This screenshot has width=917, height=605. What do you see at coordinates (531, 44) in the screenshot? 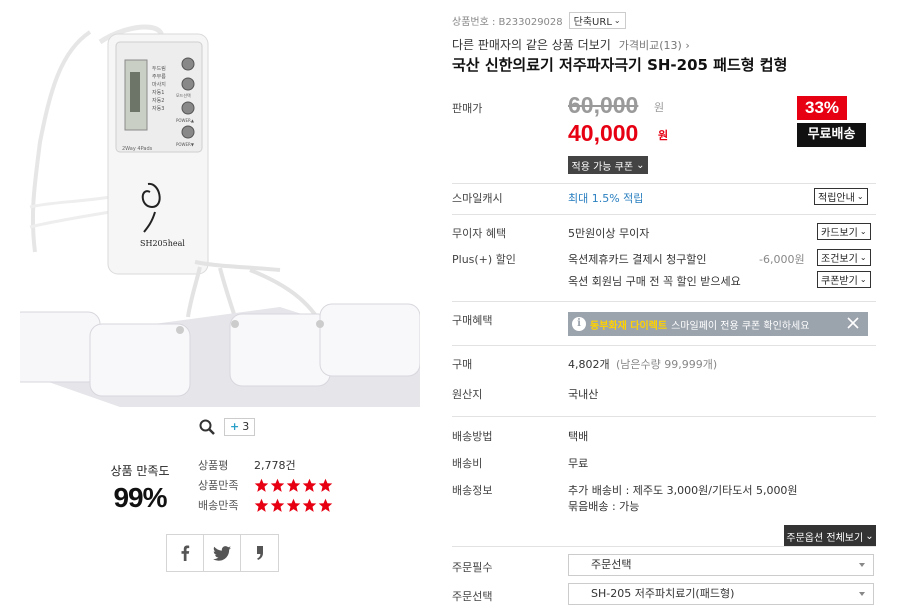
I see `other-sellers-link: 다른 판매자의 같은 상품 더보기` at bounding box center [531, 44].